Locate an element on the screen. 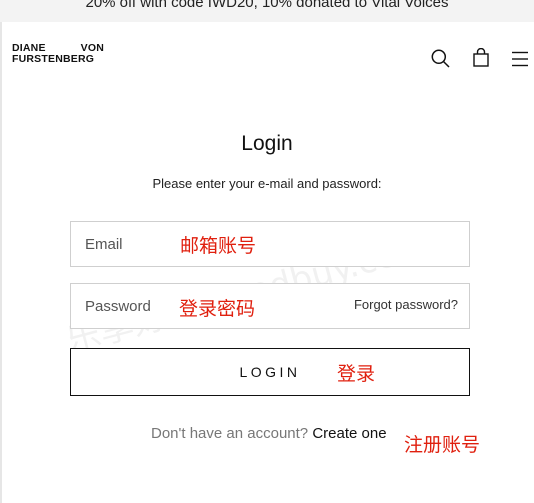  signup-prompt: Don't have an account? is located at coordinates (230, 433).